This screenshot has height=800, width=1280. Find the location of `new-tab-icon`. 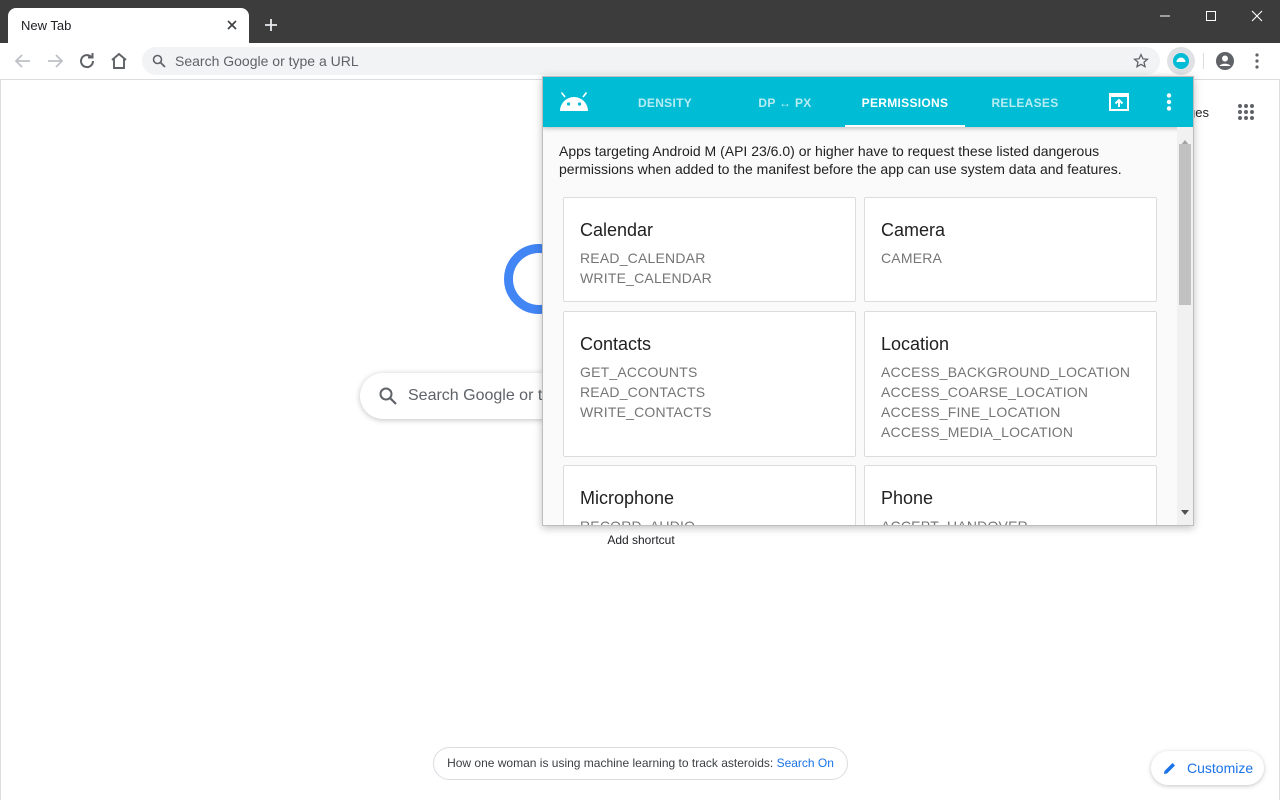

new-tab-icon is located at coordinates (271, 25).